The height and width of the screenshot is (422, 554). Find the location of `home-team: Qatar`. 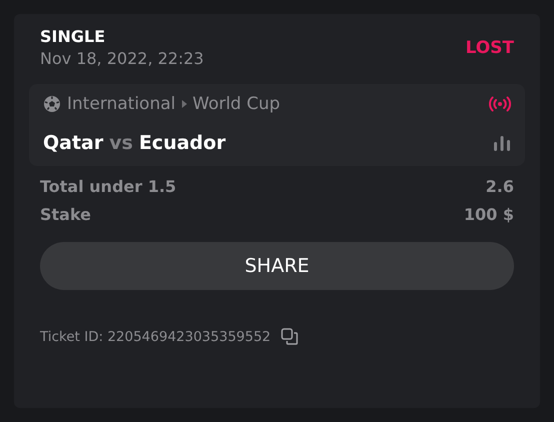

home-team: Qatar is located at coordinates (73, 143).